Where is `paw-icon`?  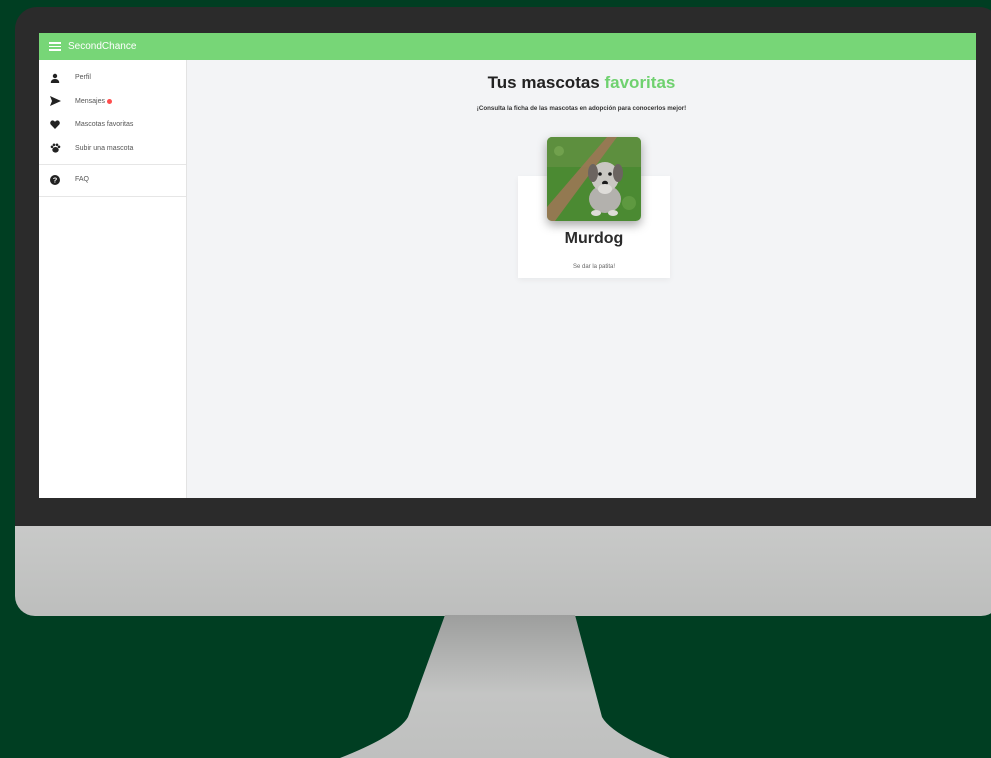 paw-icon is located at coordinates (55, 148).